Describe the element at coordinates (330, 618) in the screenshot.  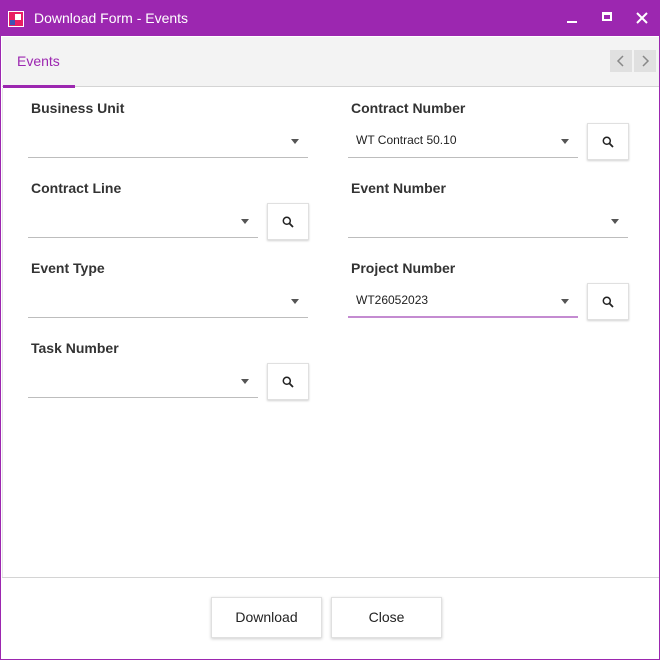
I see `dialog-footer: Download Close` at that location.